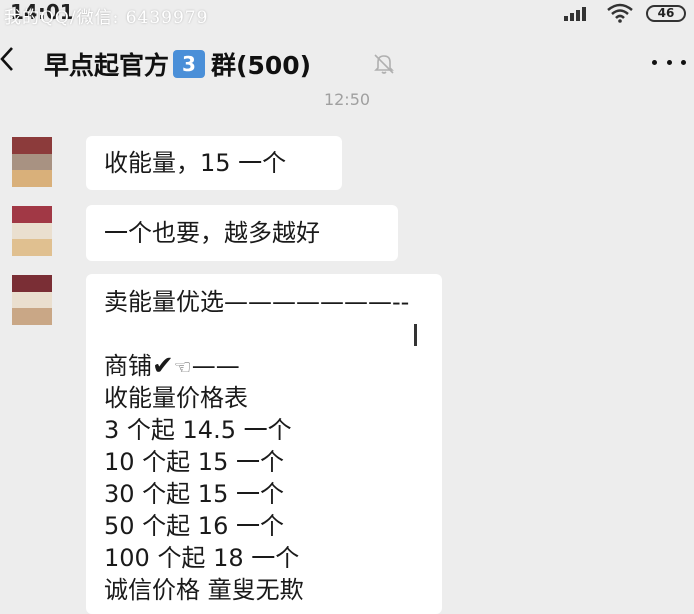 This screenshot has width=694, height=614. I want to click on message-text: 3 个起 14.5 一个, so click(198, 430).